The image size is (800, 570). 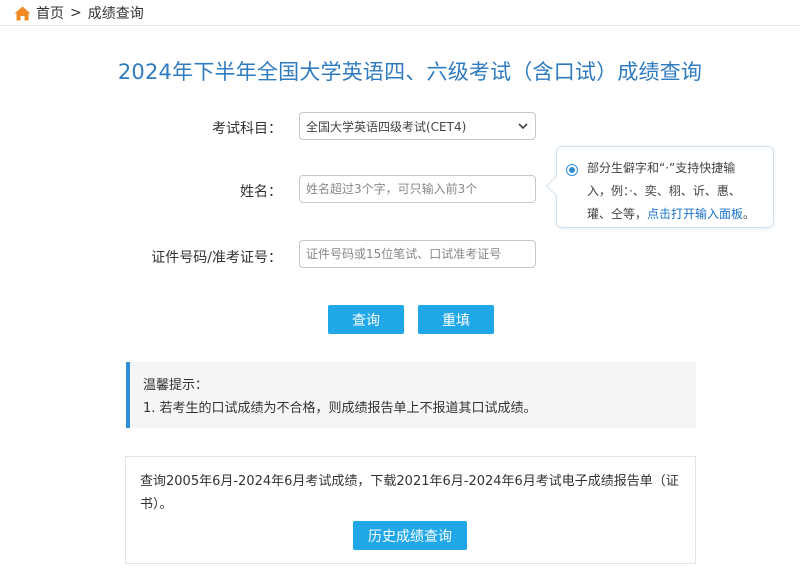 I want to click on id-number-input, so click(x=417, y=254).